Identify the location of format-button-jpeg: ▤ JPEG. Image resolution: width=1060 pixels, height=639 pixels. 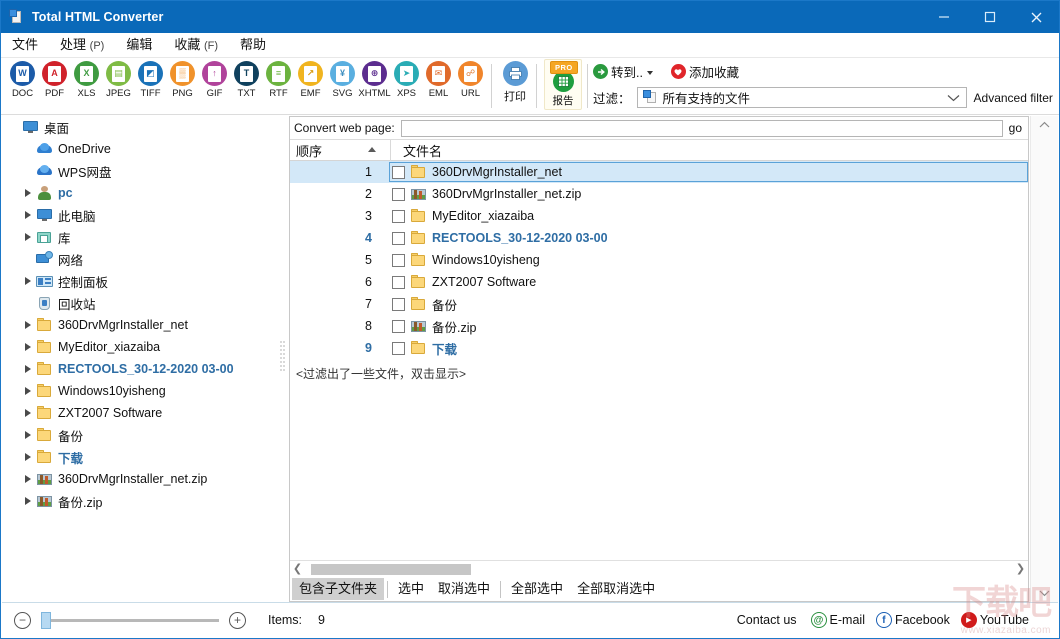
(118, 80).